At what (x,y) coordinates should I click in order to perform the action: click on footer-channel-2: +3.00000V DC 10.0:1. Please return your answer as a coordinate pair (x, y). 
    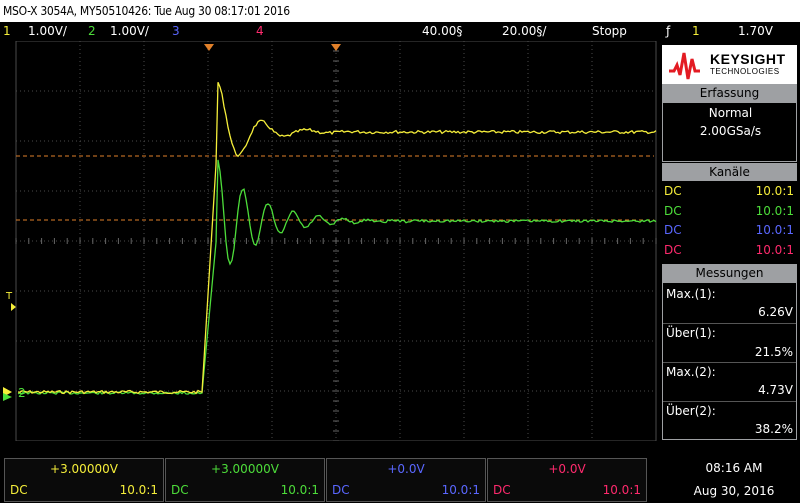
    Looking at the image, I should click on (245, 480).